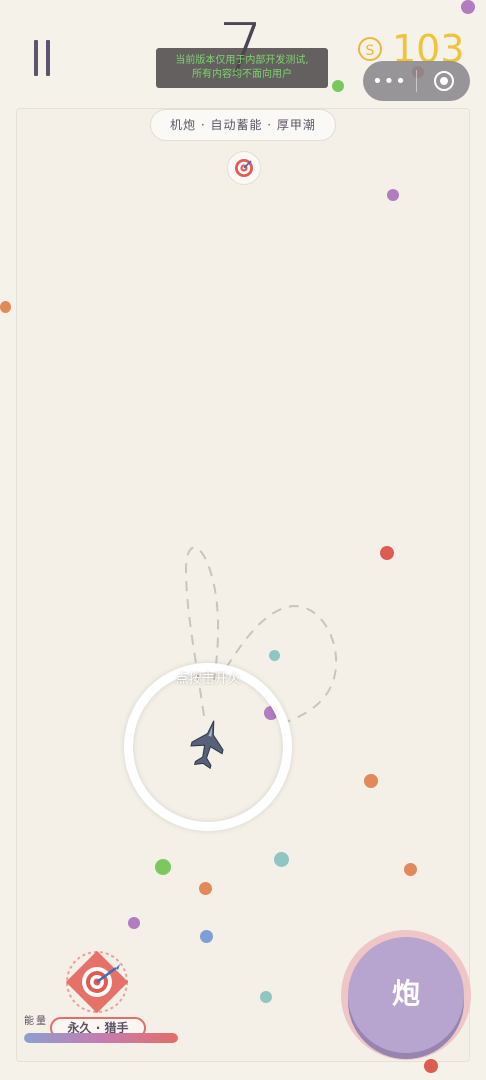 The height and width of the screenshot is (1080, 486). What do you see at coordinates (242, 68) in the screenshot?
I see `dev-notice-banner: 当前版本仅用于内部开发测试, 所有内容均不面向用户` at bounding box center [242, 68].